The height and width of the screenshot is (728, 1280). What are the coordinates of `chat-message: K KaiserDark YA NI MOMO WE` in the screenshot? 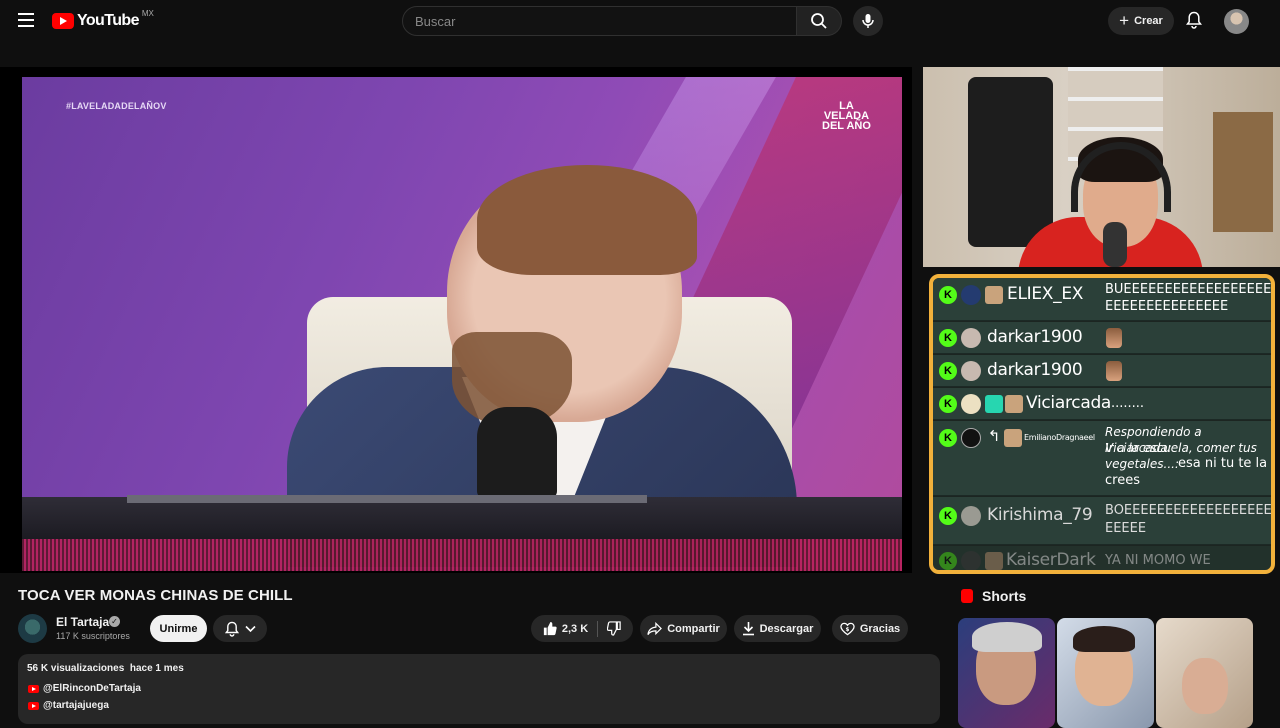 It's located at (1102, 558).